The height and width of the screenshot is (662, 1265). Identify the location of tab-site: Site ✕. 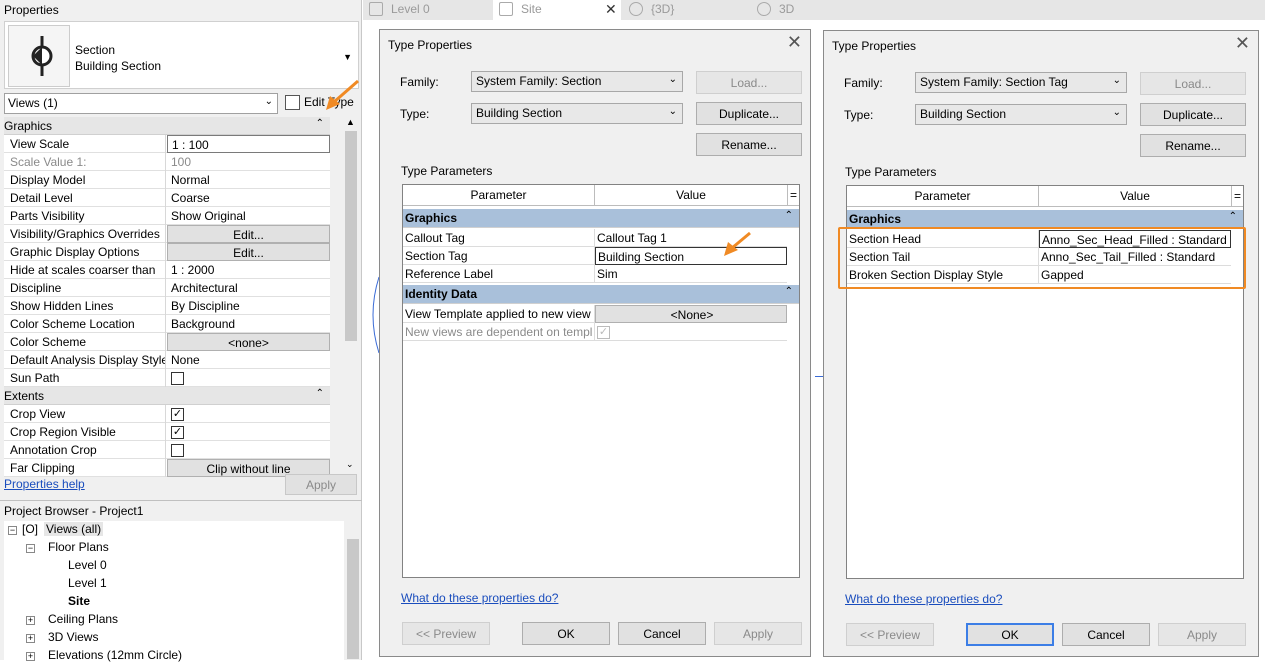
(557, 10).